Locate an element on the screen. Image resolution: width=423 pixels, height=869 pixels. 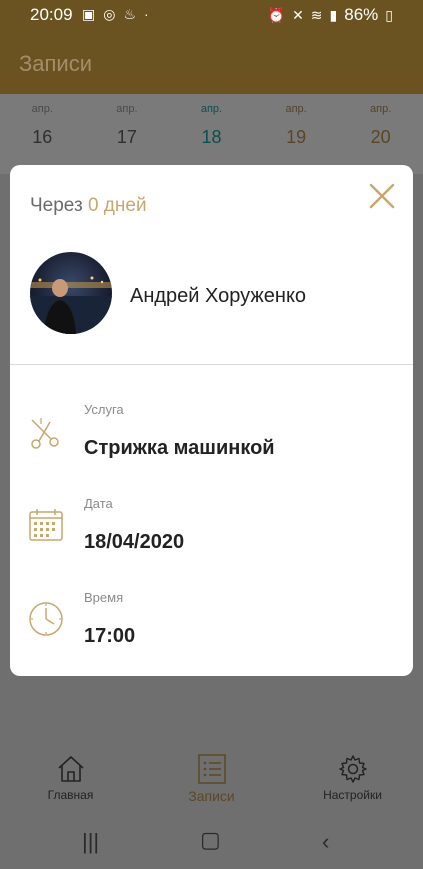
service-label: Услуга is located at coordinates (104, 409).